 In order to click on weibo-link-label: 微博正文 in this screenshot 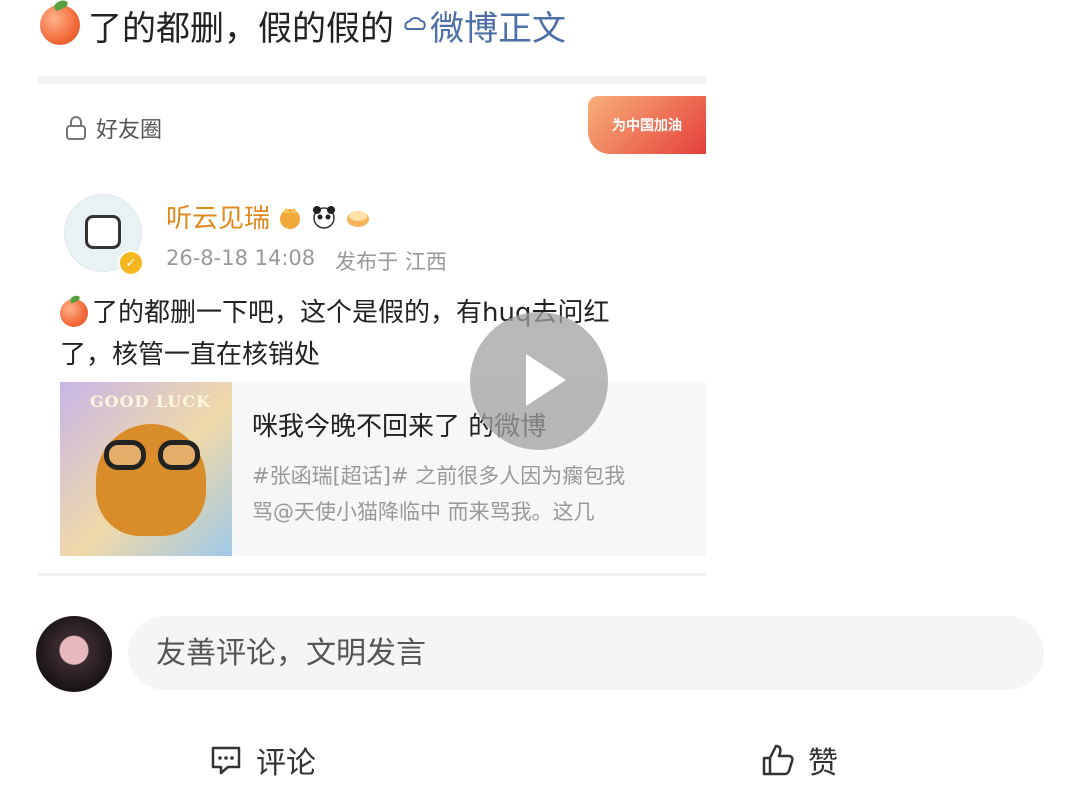, I will do `click(498, 25)`.